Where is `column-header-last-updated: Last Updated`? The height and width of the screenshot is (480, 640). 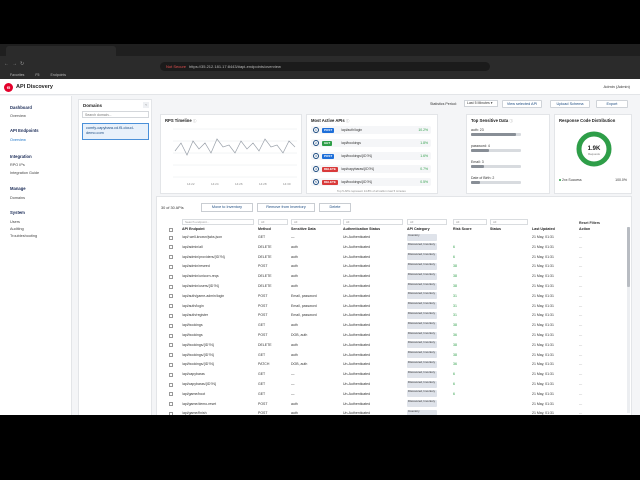 column-header-last-updated: Last Updated is located at coordinates (543, 229).